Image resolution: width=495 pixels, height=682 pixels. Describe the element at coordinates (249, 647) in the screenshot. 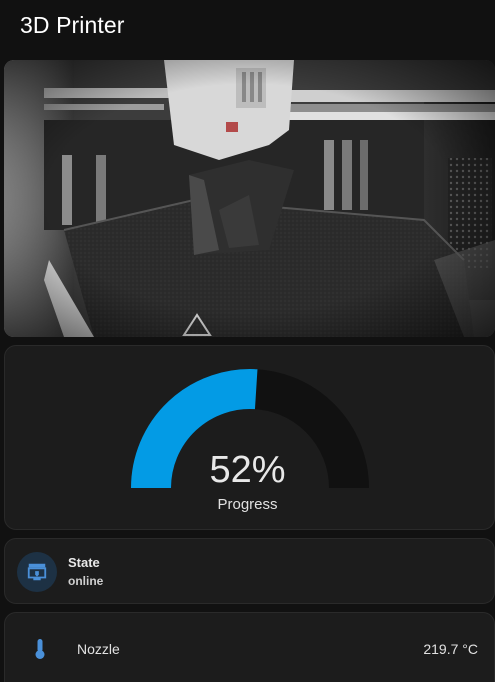

I see `nozzle-card: Nozzle 219.7 °C` at that location.